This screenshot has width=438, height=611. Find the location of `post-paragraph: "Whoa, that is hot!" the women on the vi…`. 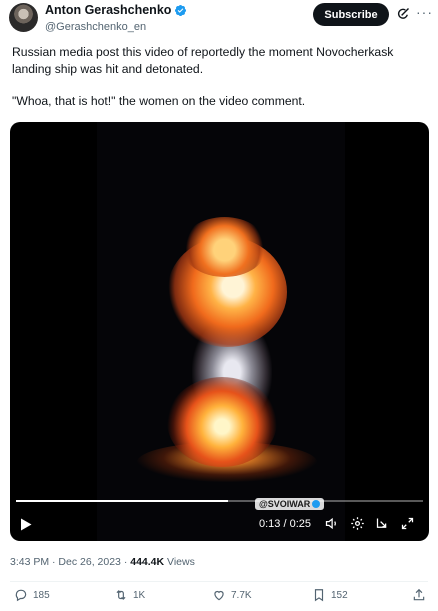

post-paragraph: "Whoa, that is hot!" the women on the vi… is located at coordinates (159, 101).